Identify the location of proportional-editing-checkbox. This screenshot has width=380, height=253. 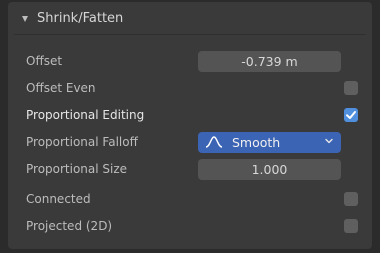
(351, 115).